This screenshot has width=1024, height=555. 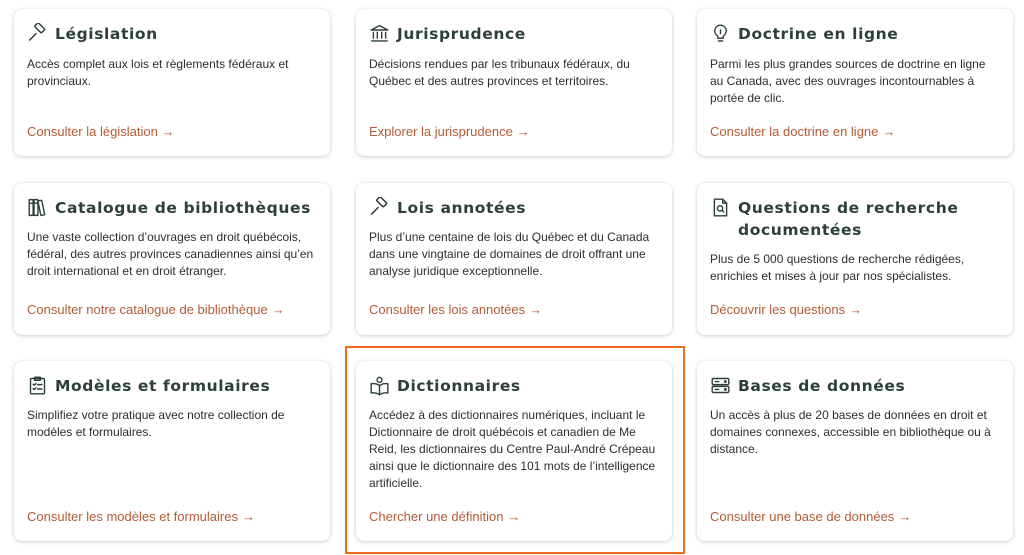 What do you see at coordinates (183, 208) in the screenshot?
I see `card-title: Catalogue de bibliothèques` at bounding box center [183, 208].